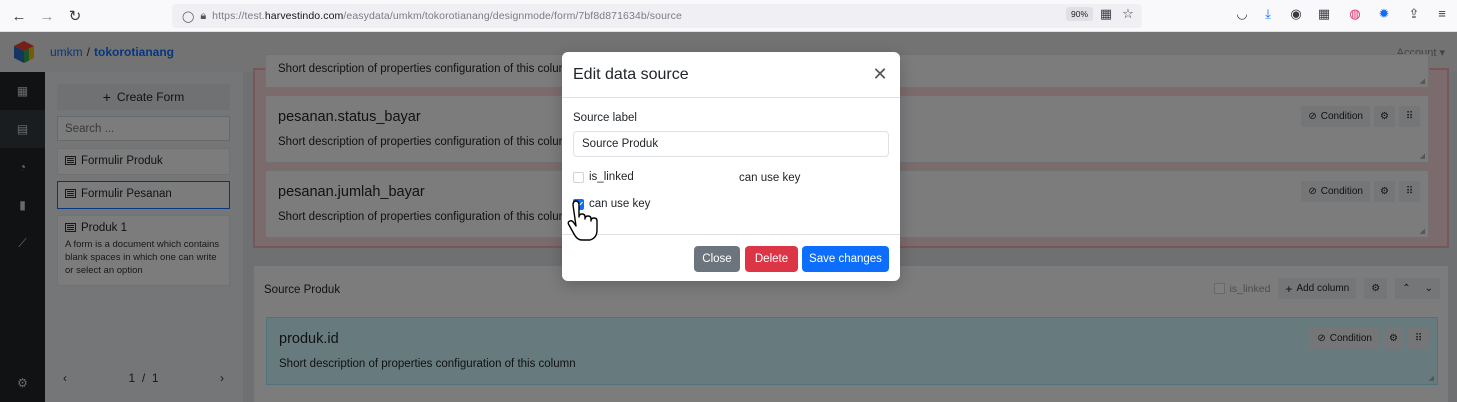  Describe the element at coordinates (1242, 14) in the screenshot. I see `pocket-icon: ◡` at that location.